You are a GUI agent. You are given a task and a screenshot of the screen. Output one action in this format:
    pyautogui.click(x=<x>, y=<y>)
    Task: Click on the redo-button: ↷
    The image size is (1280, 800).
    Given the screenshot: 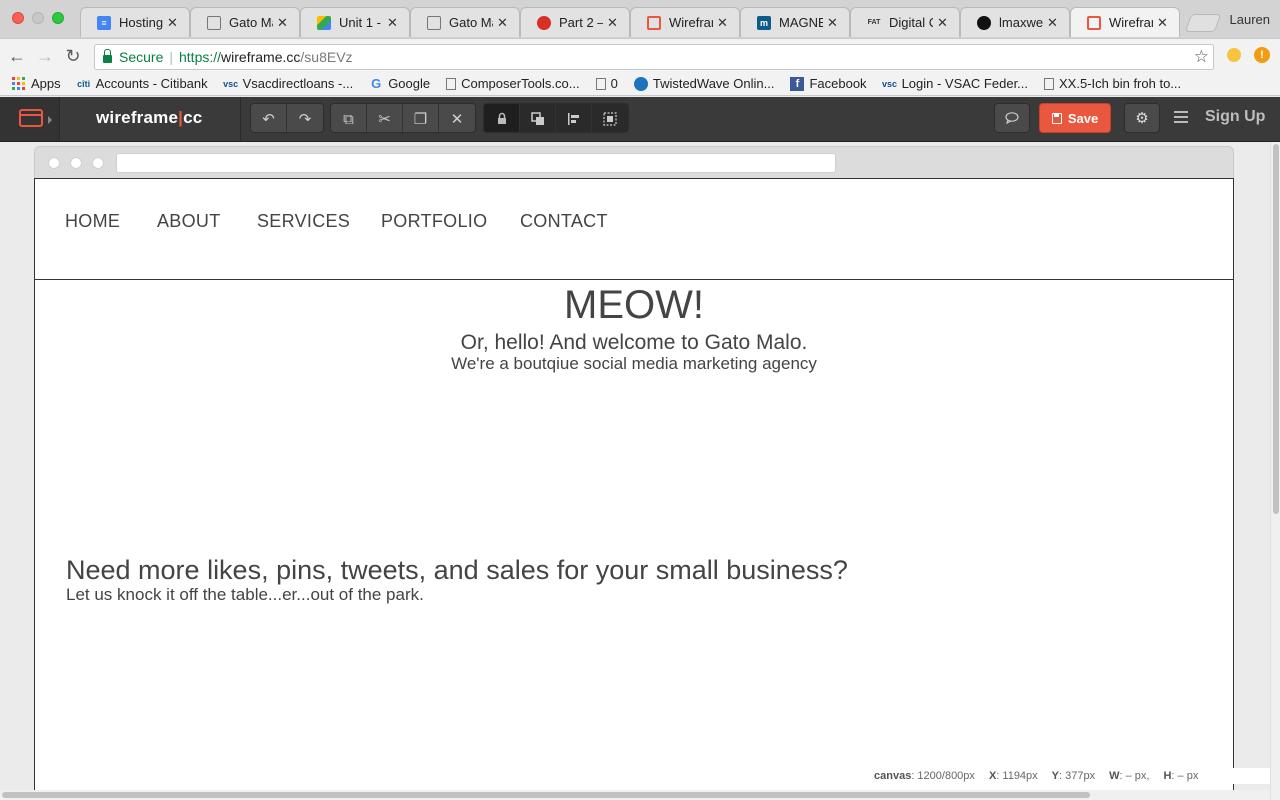 What is the action you would take?
    pyautogui.click(x=305, y=118)
    